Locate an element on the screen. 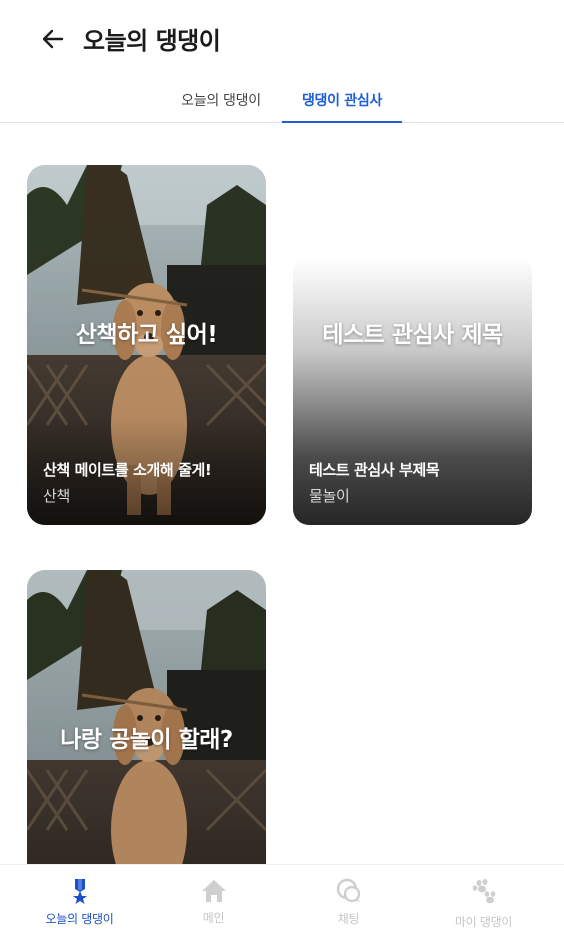 This screenshot has width=564, height=936. tab-bar: 오늘의 댕댕이 댕댕이 관심사 is located at coordinates (282, 100).